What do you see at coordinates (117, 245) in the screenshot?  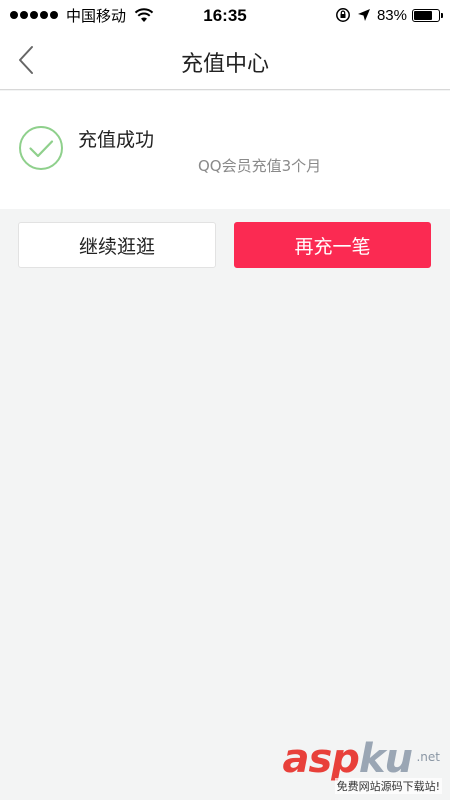 I see `continue-shopping-button: 继续逛逛` at bounding box center [117, 245].